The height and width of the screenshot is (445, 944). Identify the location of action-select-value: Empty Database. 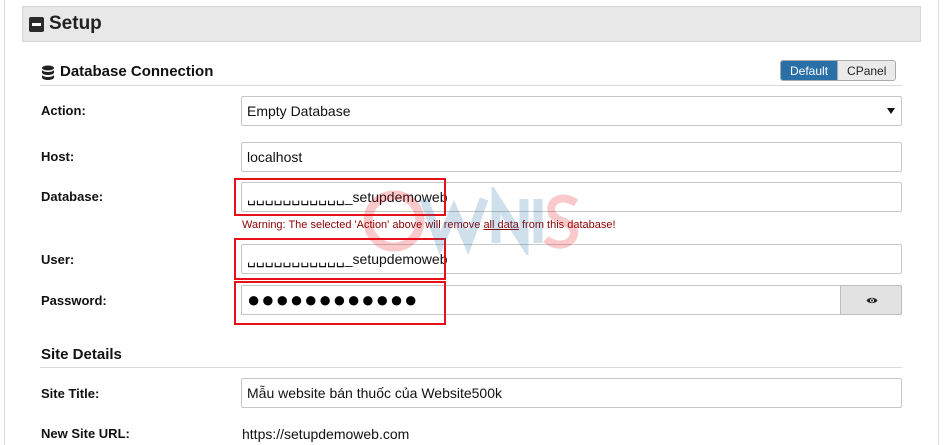
(299, 111).